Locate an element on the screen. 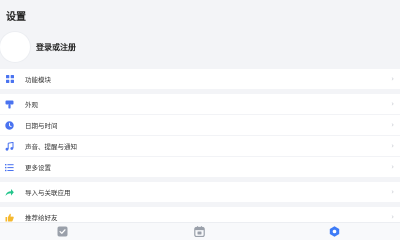 The width and height of the screenshot is (400, 240). settings-item-appearance: 外观 › is located at coordinates (200, 104).